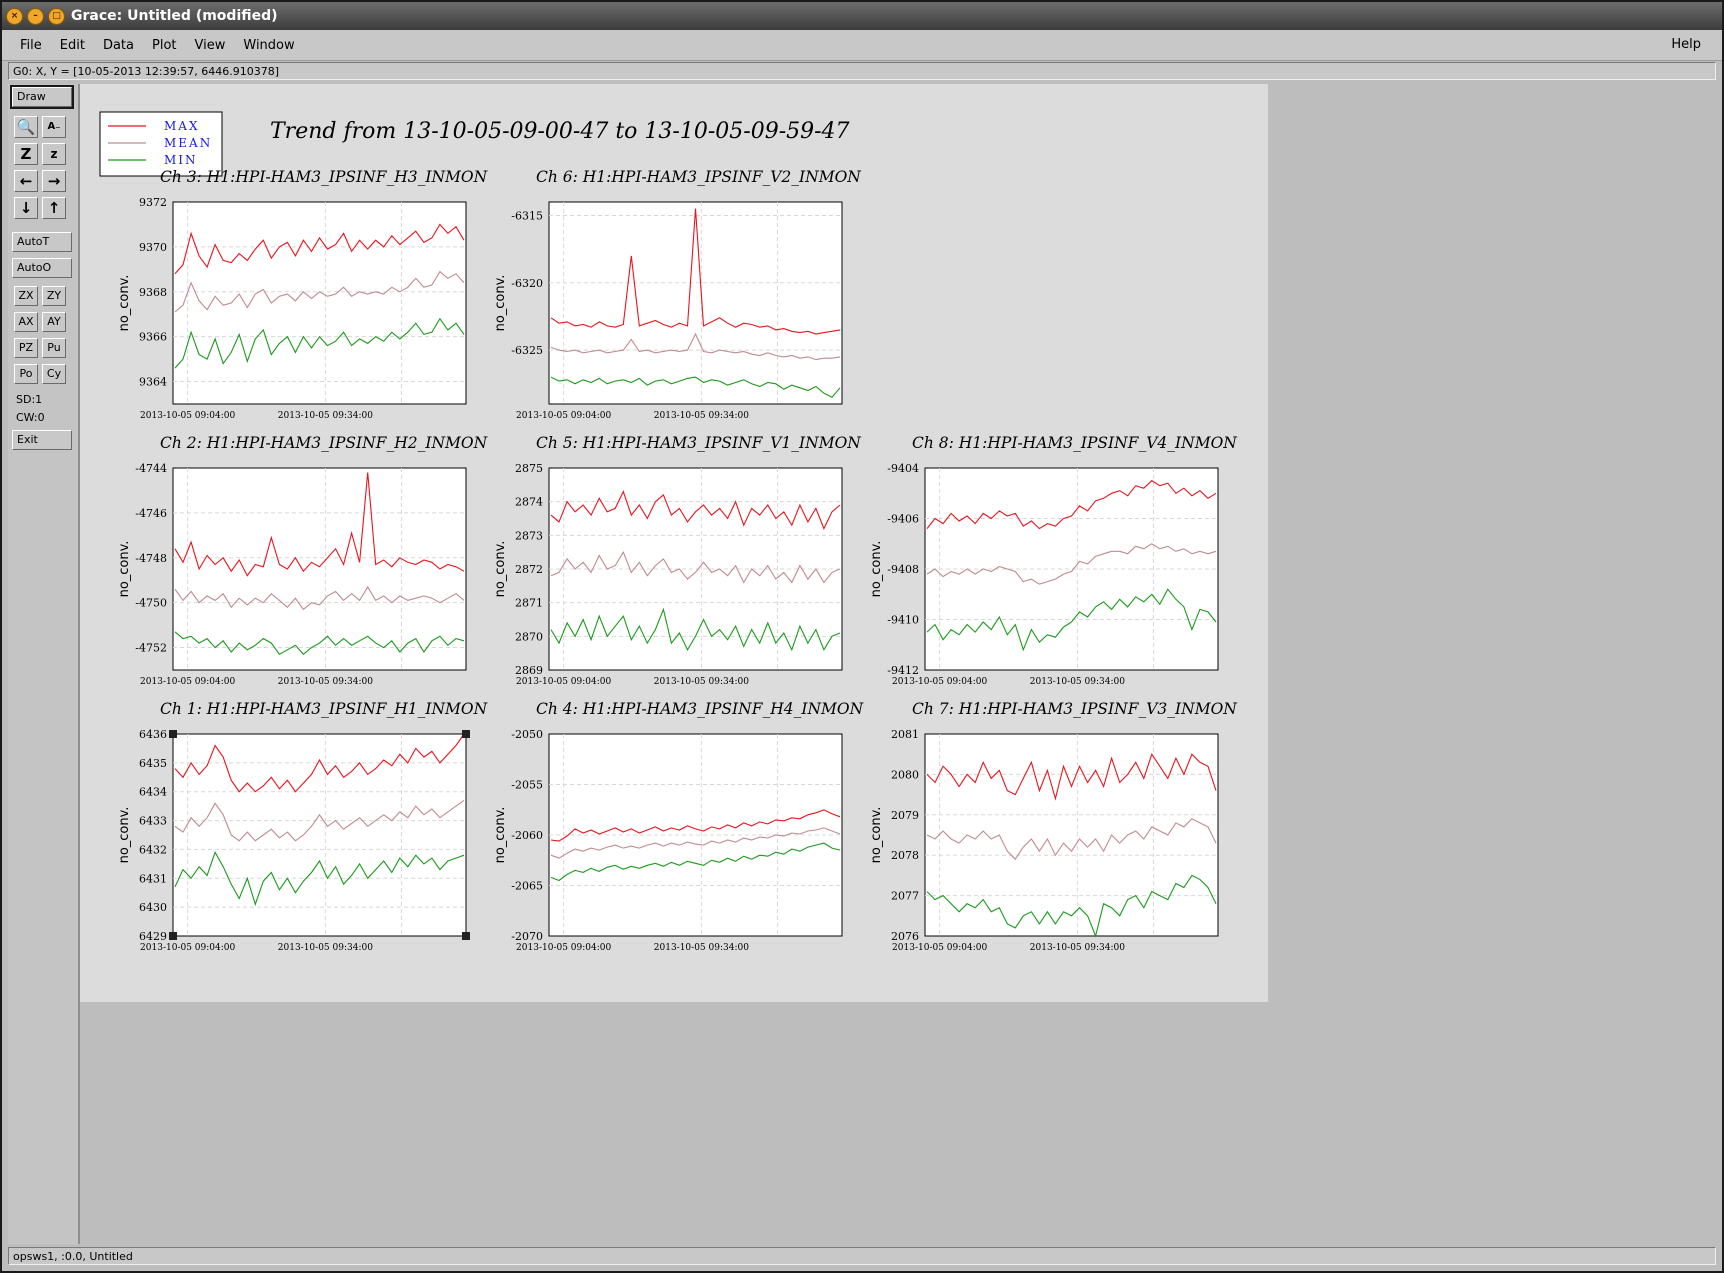 This screenshot has width=1724, height=1273. I want to click on autoscale-text-icon: A₋, so click(54, 127).